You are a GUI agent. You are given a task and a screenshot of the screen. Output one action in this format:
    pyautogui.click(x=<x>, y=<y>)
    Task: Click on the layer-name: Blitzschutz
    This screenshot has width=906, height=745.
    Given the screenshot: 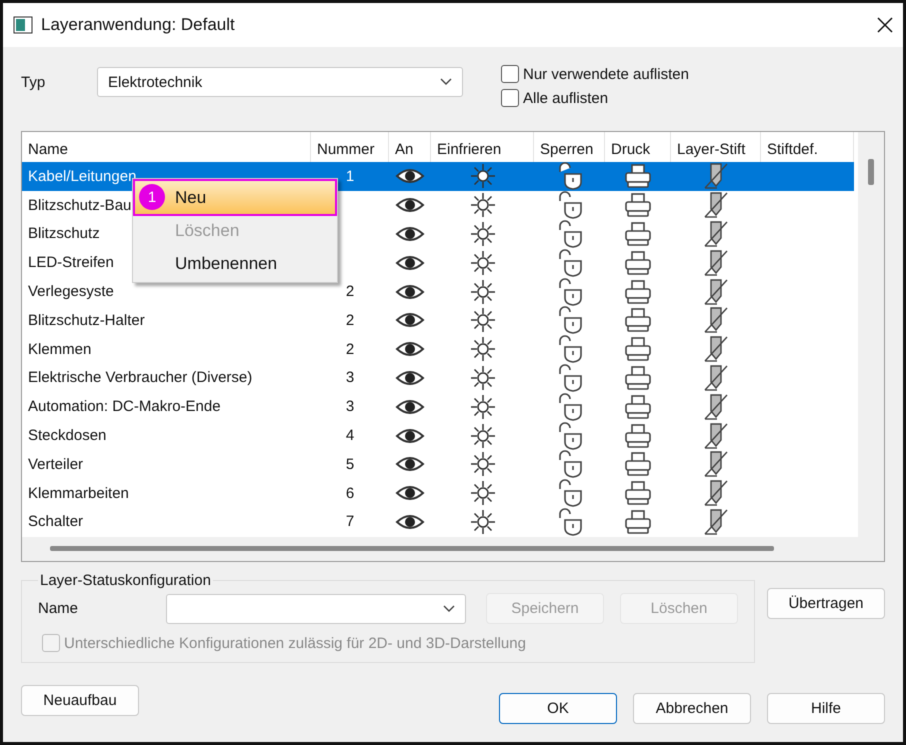 What is the action you would take?
    pyautogui.click(x=64, y=233)
    